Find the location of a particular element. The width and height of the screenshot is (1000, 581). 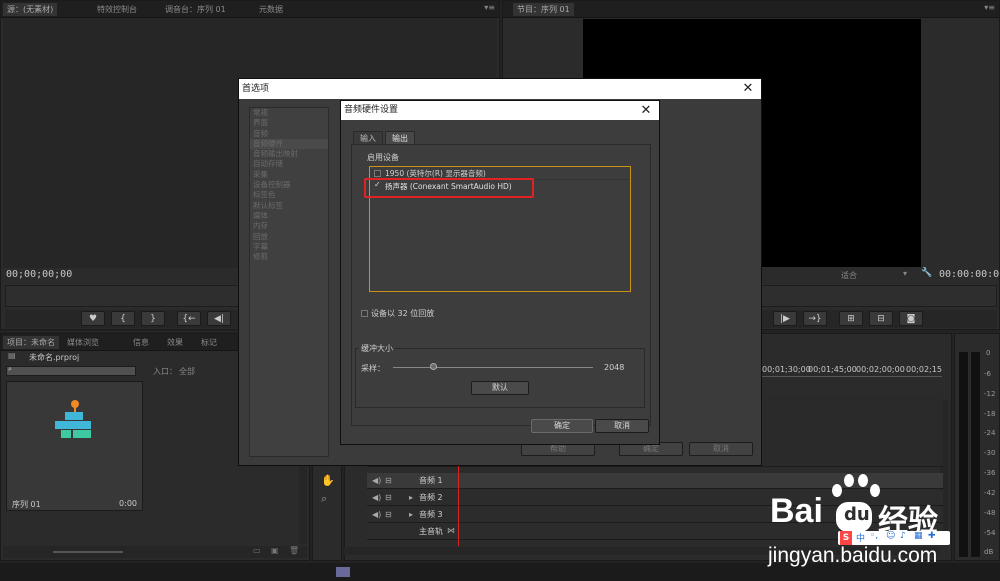

ime-keyboard-icon: ▦ is located at coordinates (918, 536).